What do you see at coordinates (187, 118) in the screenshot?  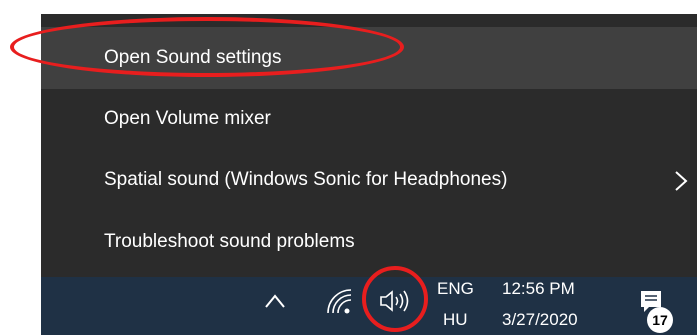 I see `menu-item-label: Open Volume mixer` at bounding box center [187, 118].